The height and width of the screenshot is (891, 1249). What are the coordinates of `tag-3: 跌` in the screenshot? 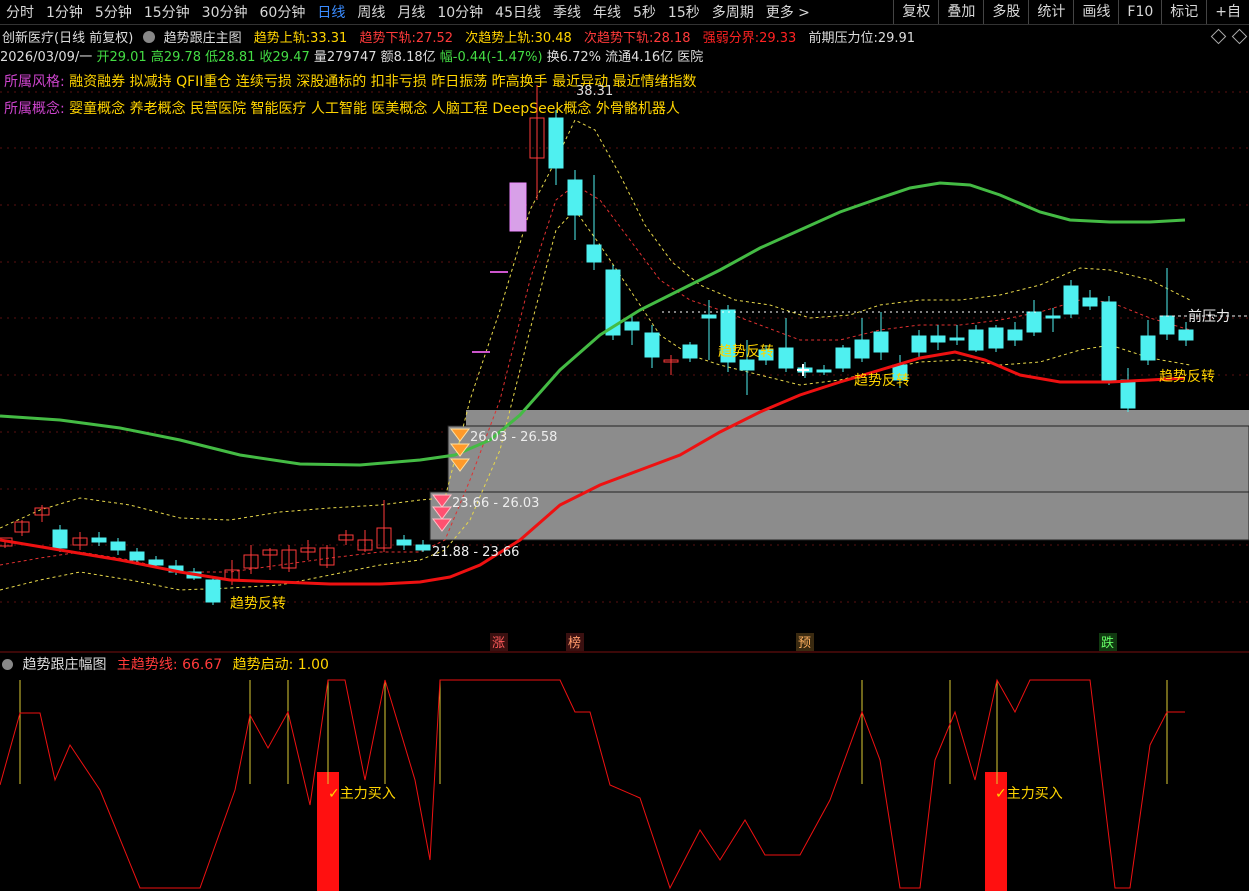 It's located at (1107, 643).